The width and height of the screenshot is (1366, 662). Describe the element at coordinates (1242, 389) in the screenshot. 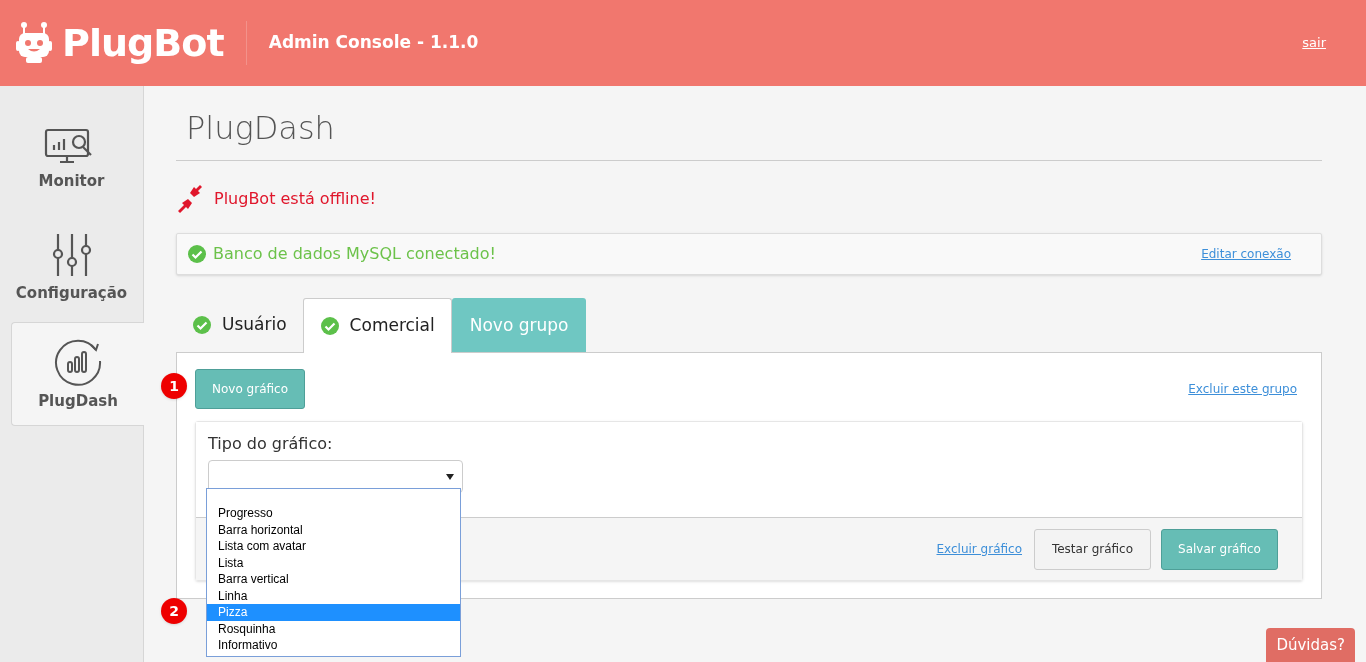

I see `delete-group-link: Excluir este grupo` at that location.